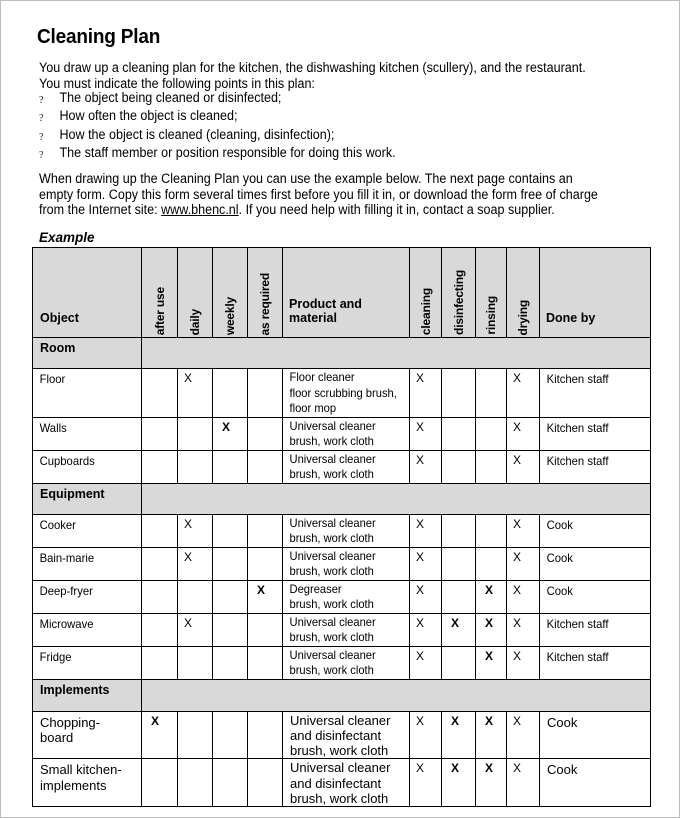 This screenshot has height=818, width=680. I want to click on header-product: Product and material, so click(346, 292).